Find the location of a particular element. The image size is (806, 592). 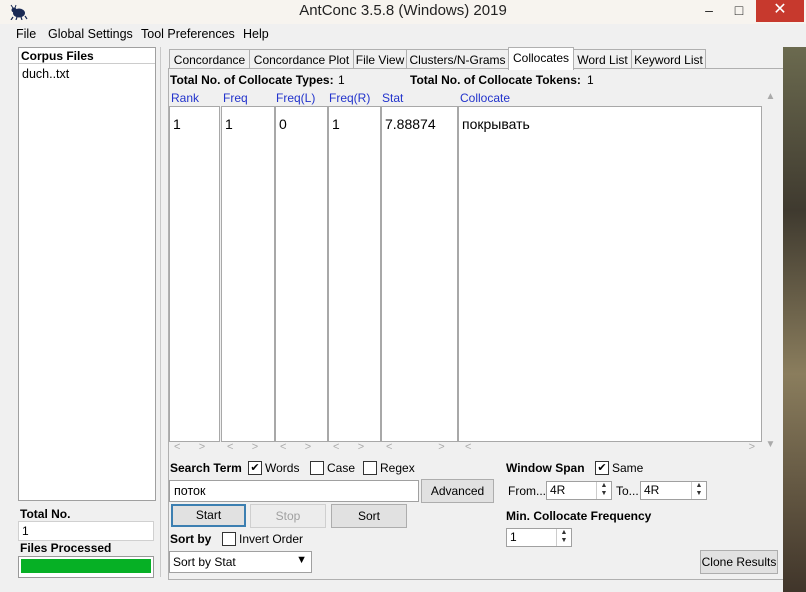

tab-file-view: File View is located at coordinates (380, 59).